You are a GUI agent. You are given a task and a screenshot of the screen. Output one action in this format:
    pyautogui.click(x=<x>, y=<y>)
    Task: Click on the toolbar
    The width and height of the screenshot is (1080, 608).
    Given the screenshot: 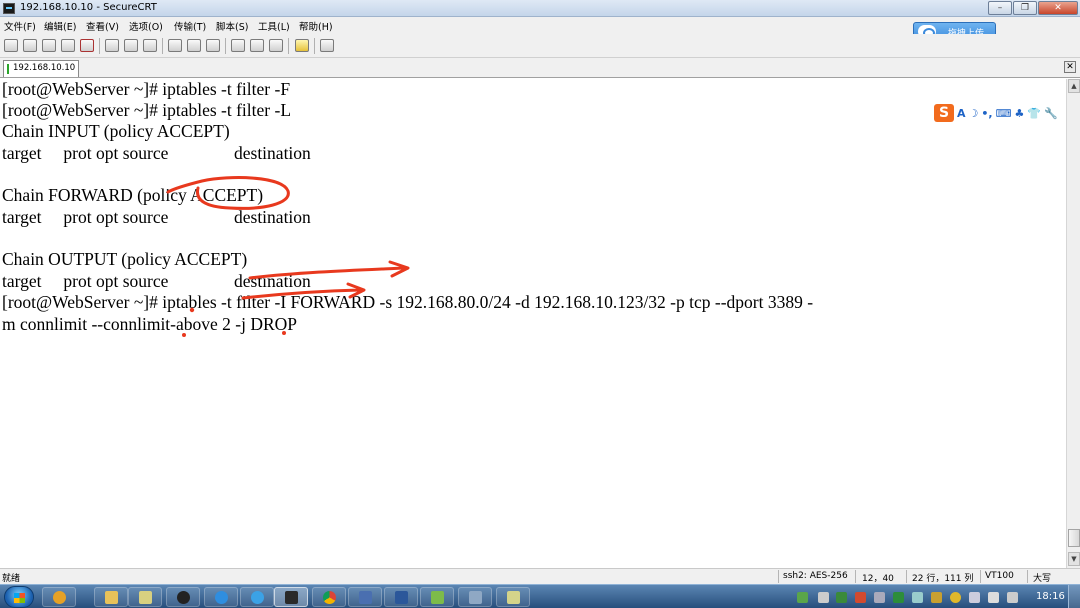 What is the action you would take?
    pyautogui.click(x=540, y=46)
    